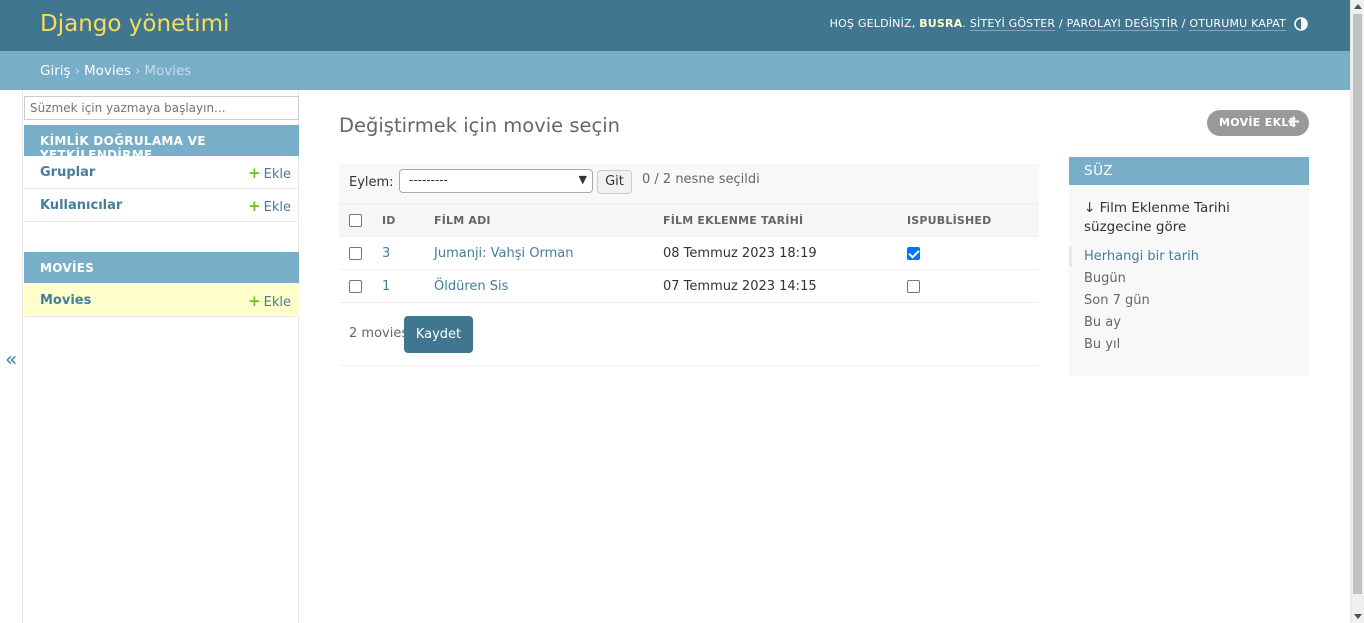 The image size is (1364, 623). Describe the element at coordinates (168, 71) in the screenshot. I see `breadcrumb-current: Movies` at that location.